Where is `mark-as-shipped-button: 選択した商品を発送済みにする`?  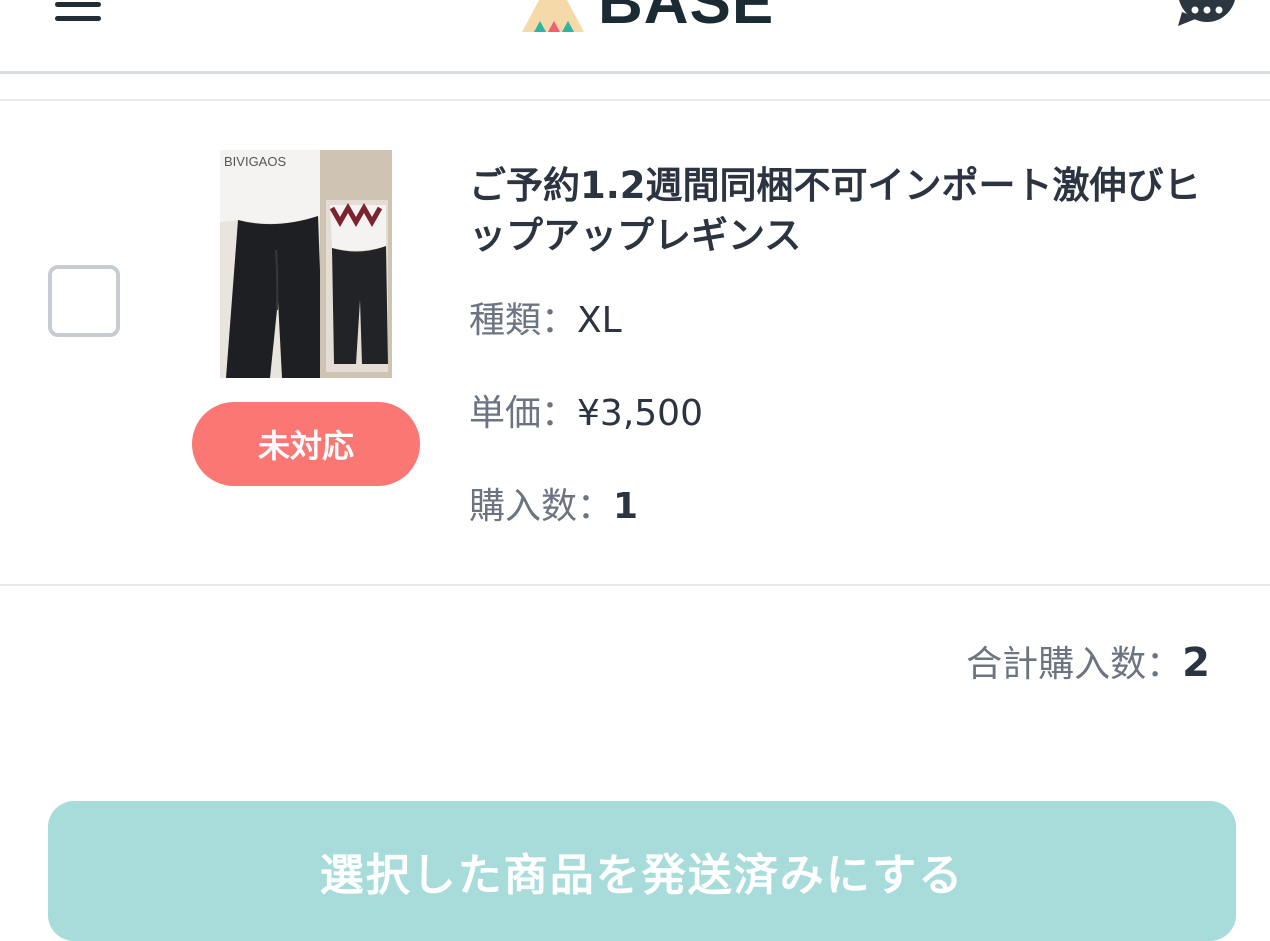
mark-as-shipped-button: 選択した商品を発送済みにする is located at coordinates (642, 871).